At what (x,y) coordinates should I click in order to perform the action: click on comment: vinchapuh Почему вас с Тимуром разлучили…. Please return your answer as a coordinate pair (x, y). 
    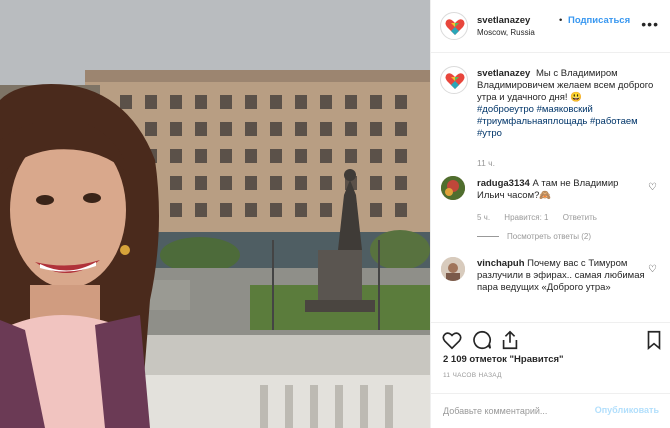
    Looking at the image, I should click on (561, 276).